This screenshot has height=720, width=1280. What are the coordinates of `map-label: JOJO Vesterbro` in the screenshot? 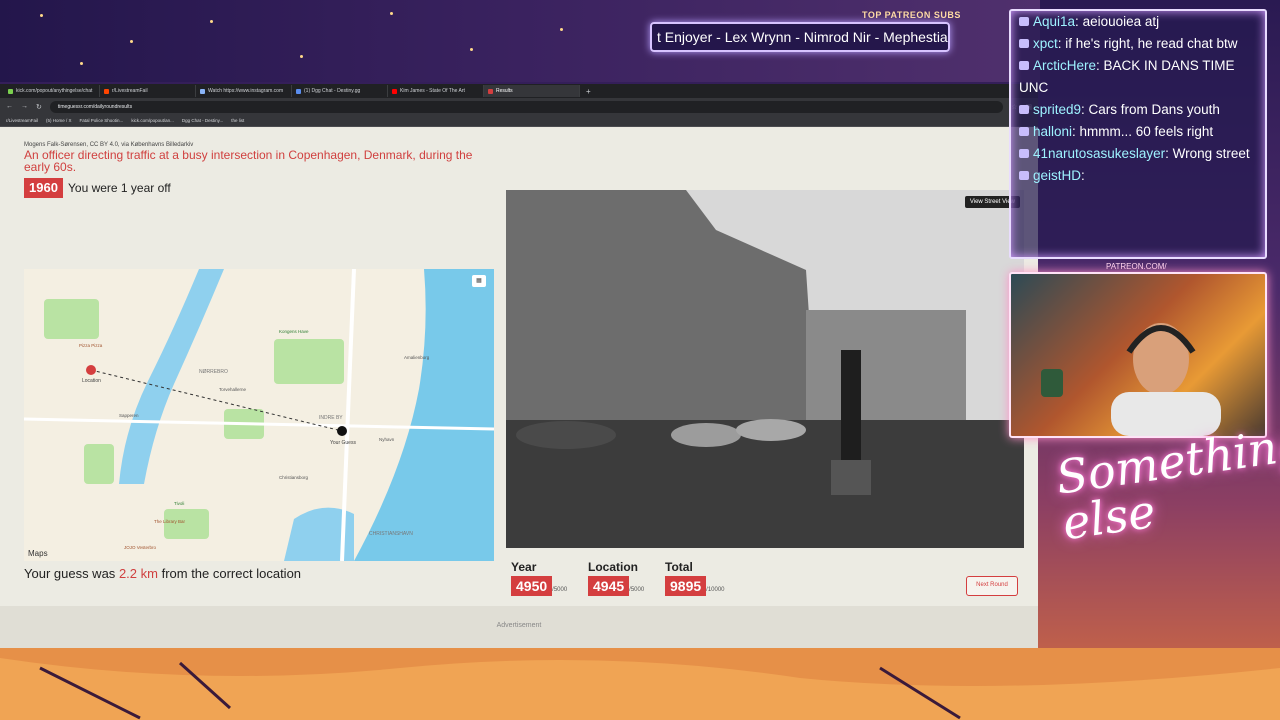 It's located at (140, 547).